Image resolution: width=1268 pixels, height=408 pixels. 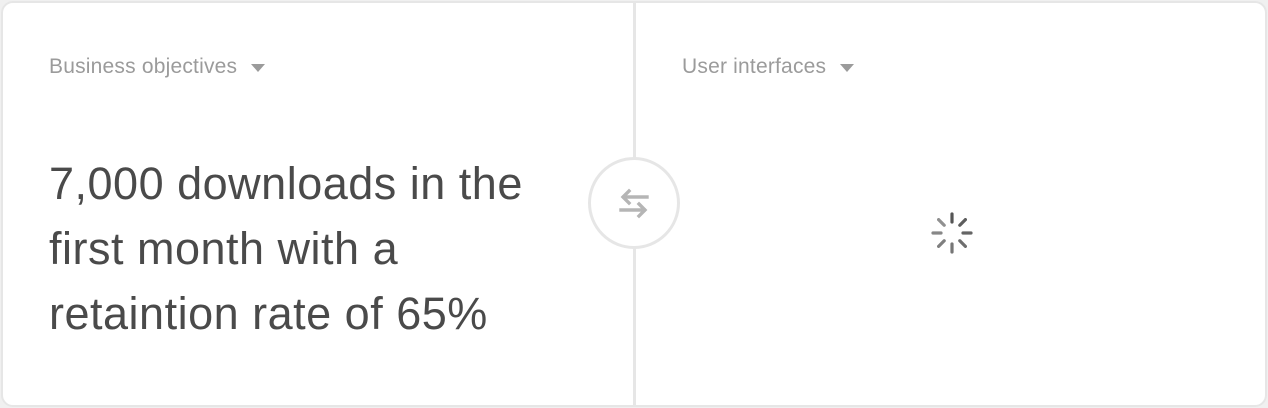 I want to click on swap-arrows-icon, so click(x=634, y=203).